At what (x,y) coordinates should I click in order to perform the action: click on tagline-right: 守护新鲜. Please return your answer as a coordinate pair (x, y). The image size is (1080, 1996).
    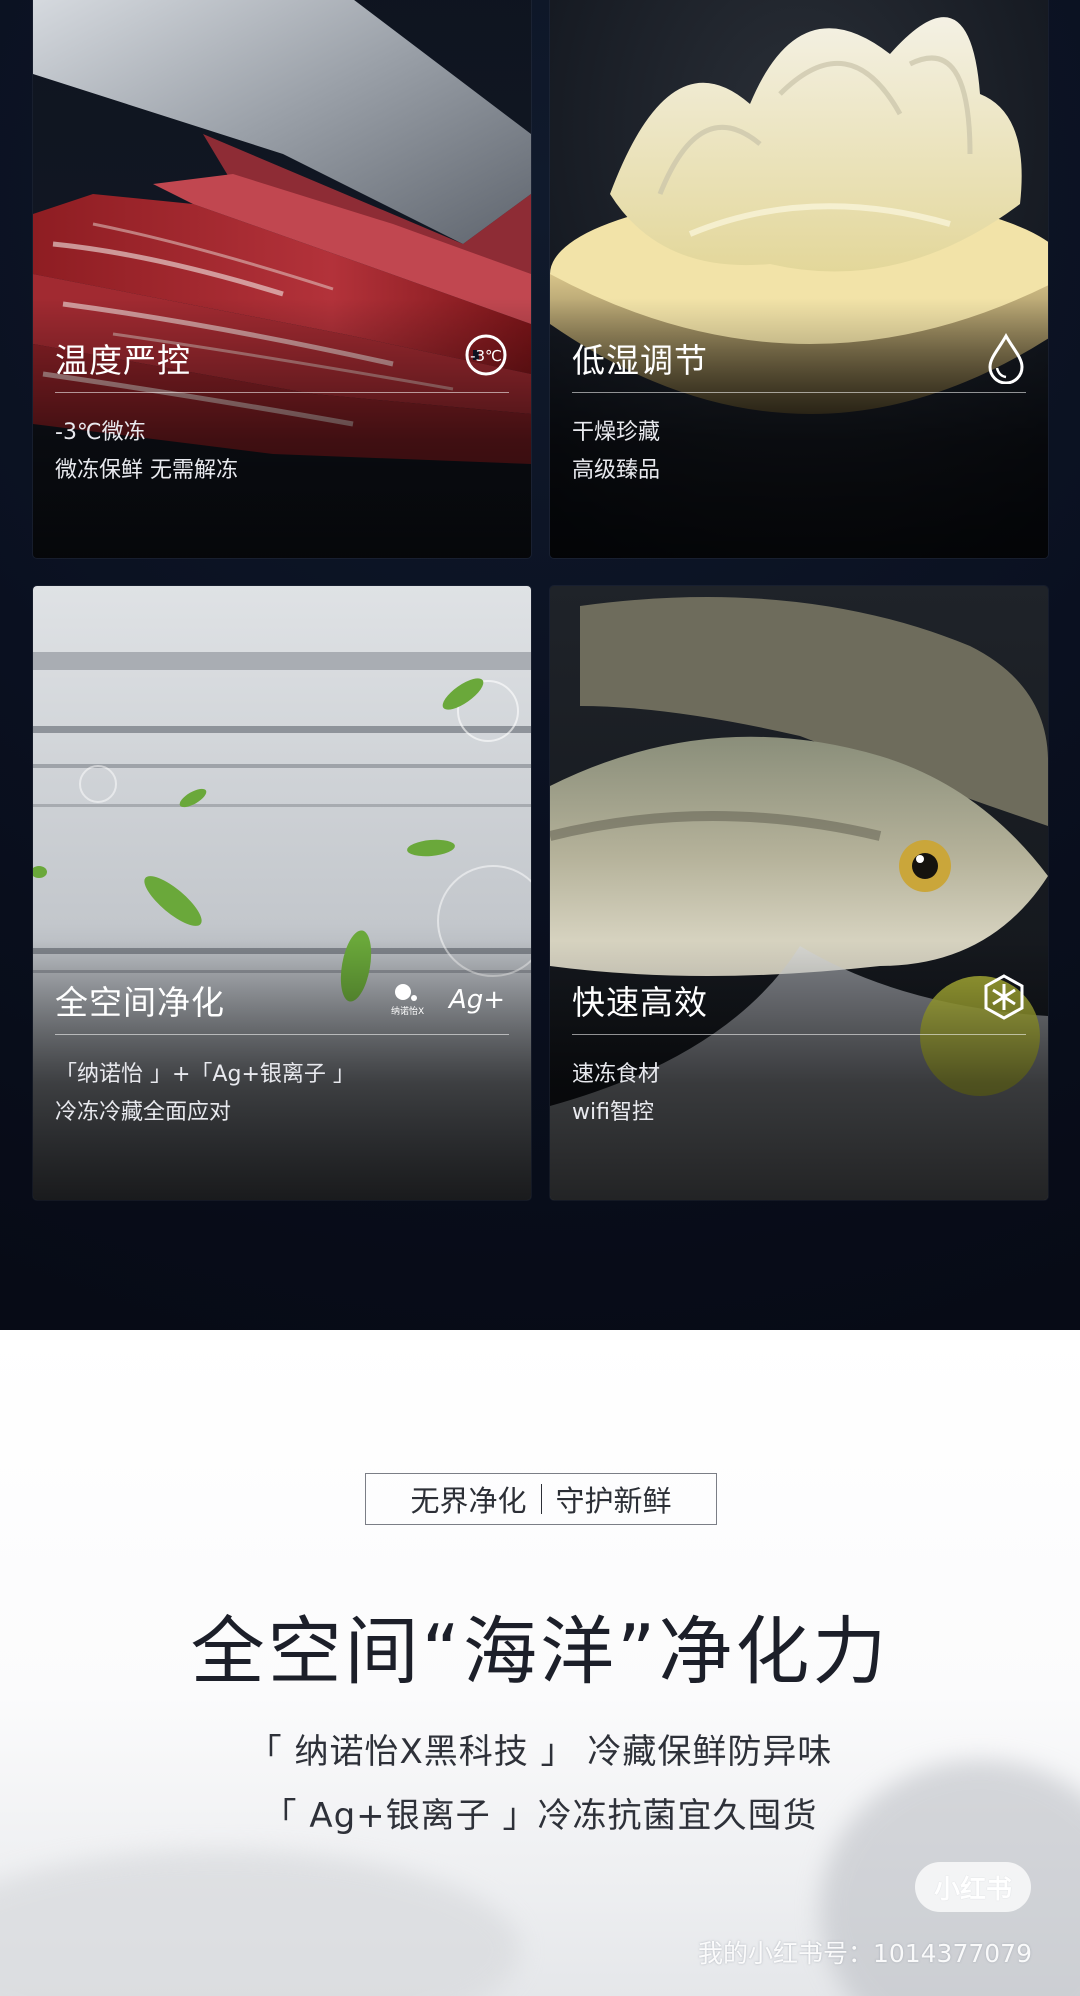
    Looking at the image, I should click on (613, 1501).